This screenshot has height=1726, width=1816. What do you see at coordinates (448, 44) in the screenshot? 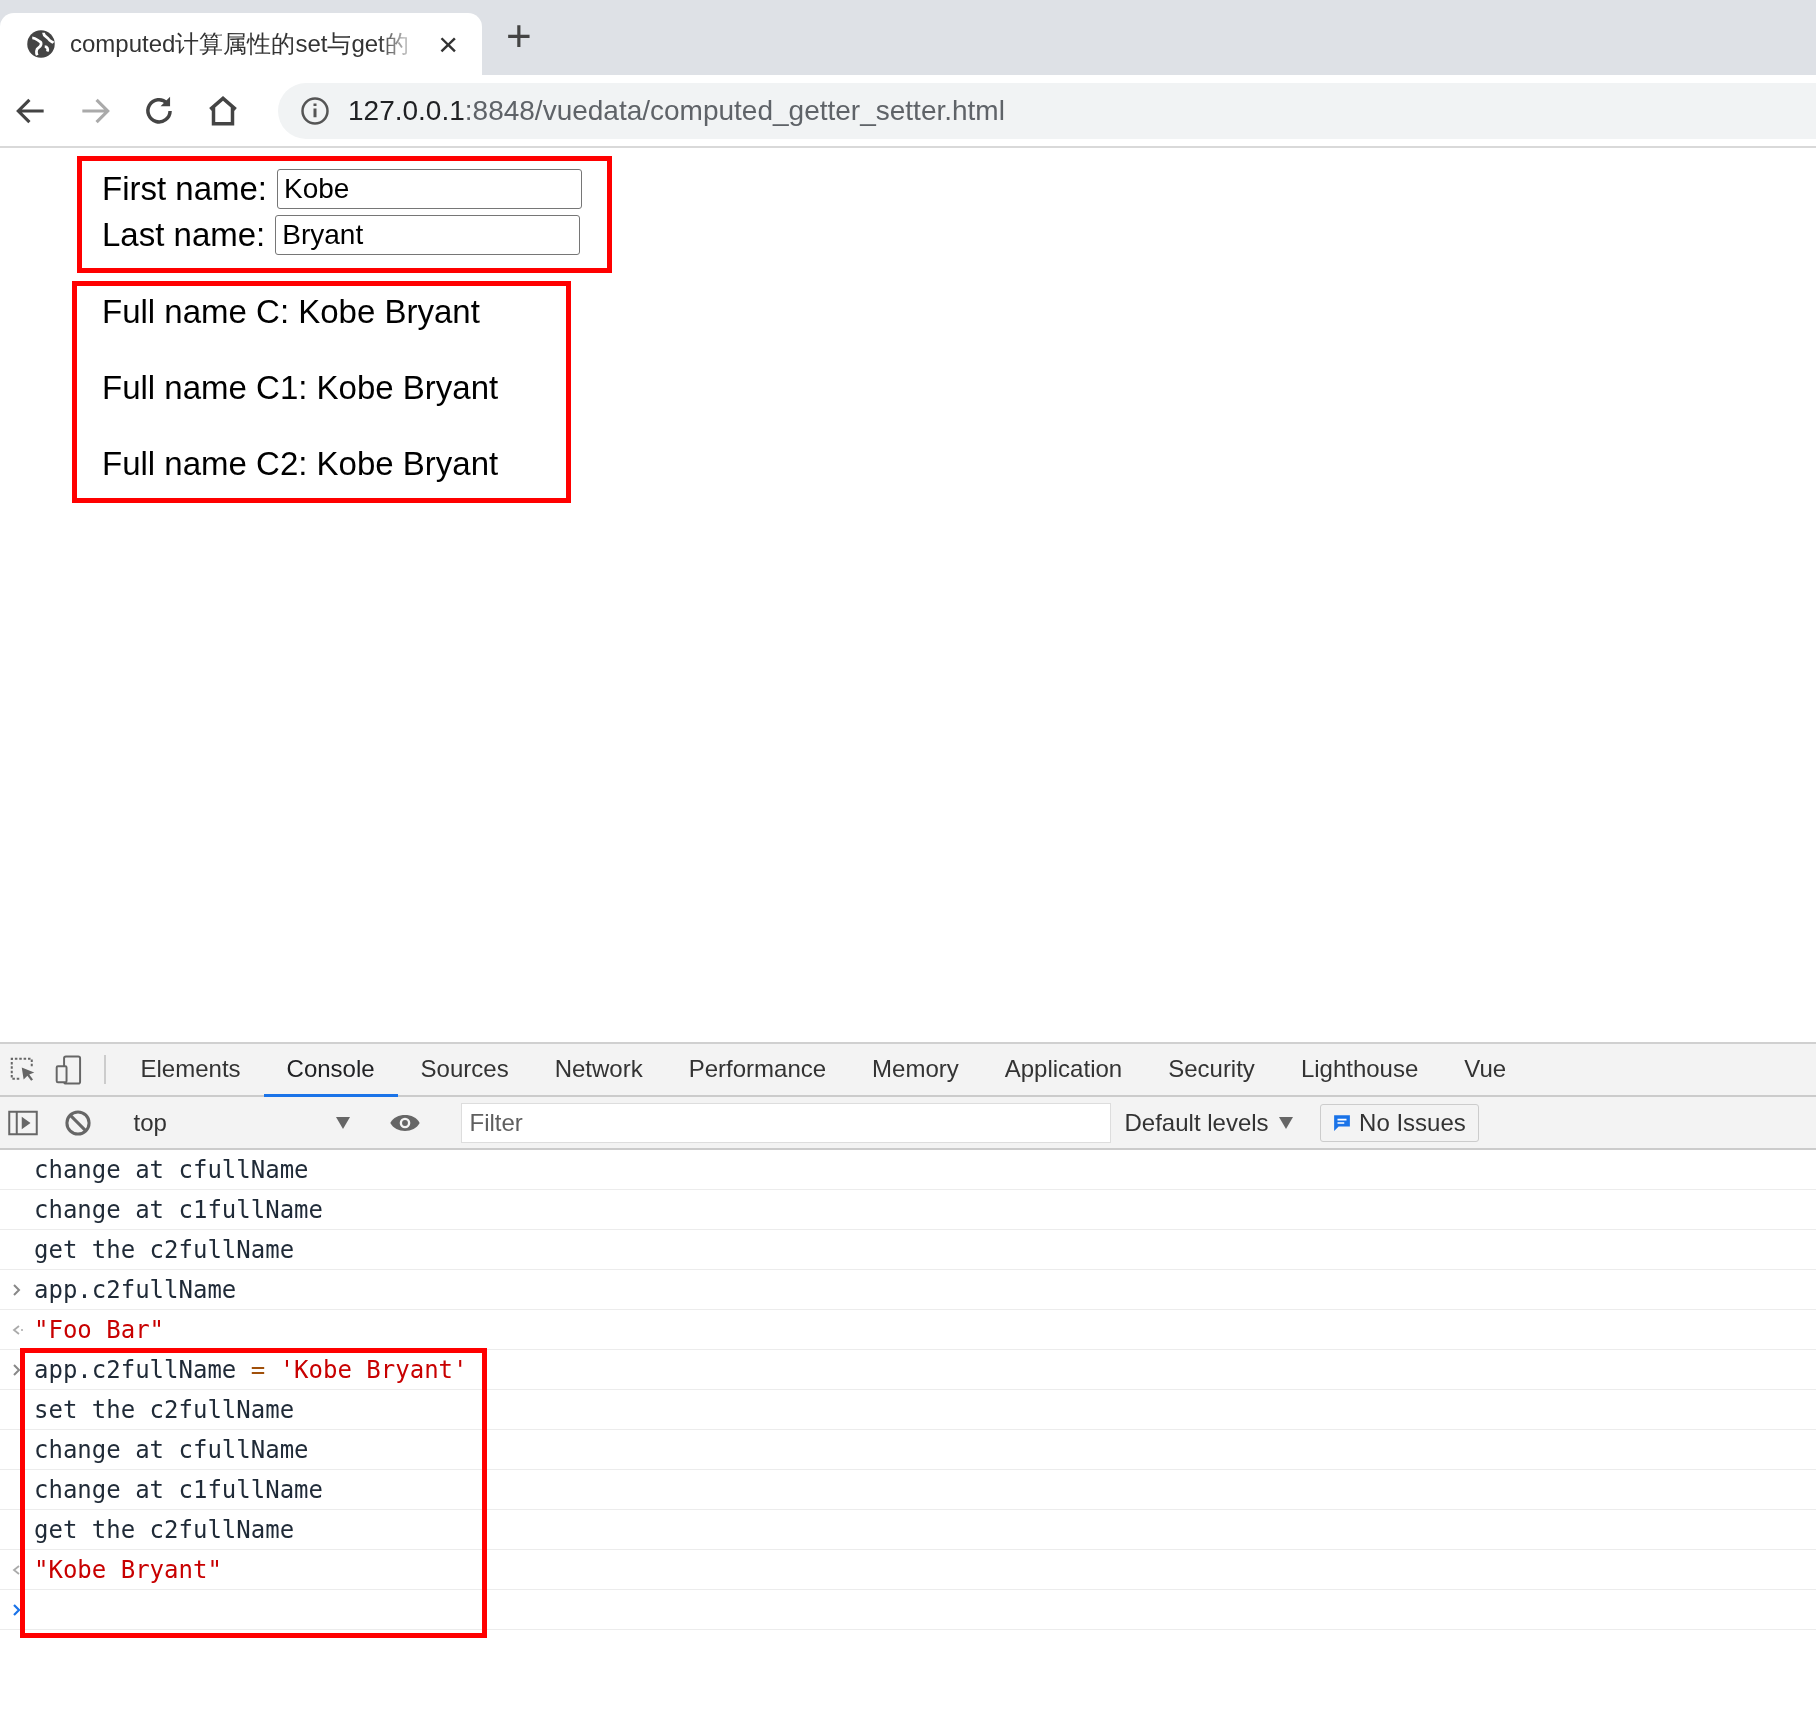
I see `close-tab-button: ×` at bounding box center [448, 44].